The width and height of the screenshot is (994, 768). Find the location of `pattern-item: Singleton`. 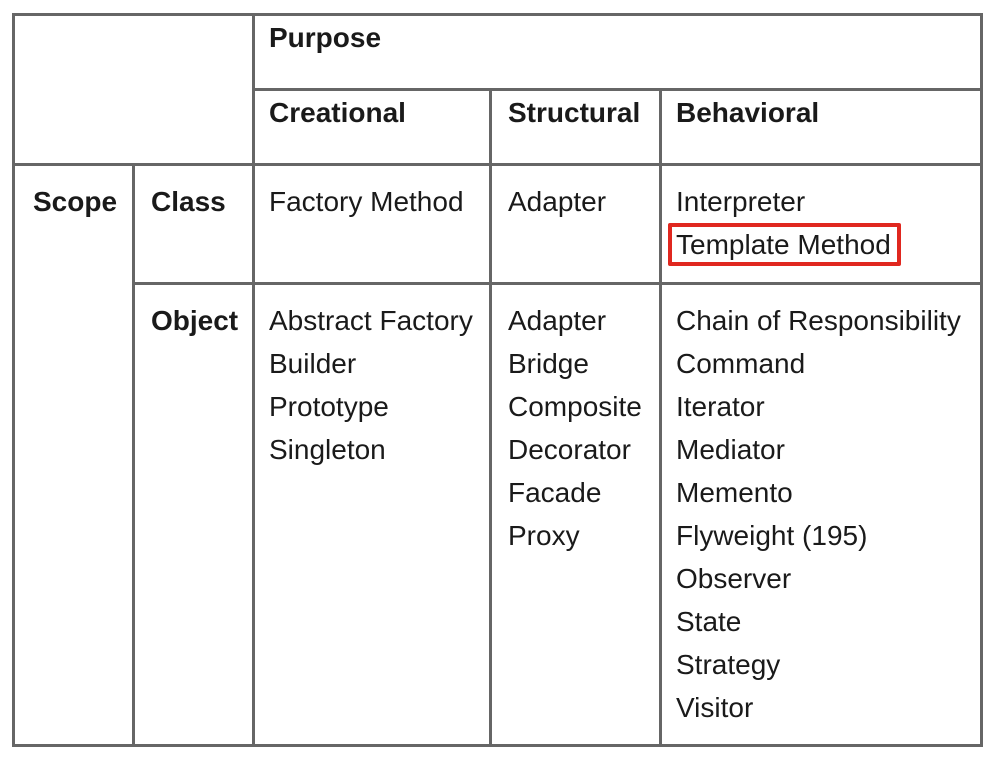

pattern-item: Singleton is located at coordinates (327, 449).